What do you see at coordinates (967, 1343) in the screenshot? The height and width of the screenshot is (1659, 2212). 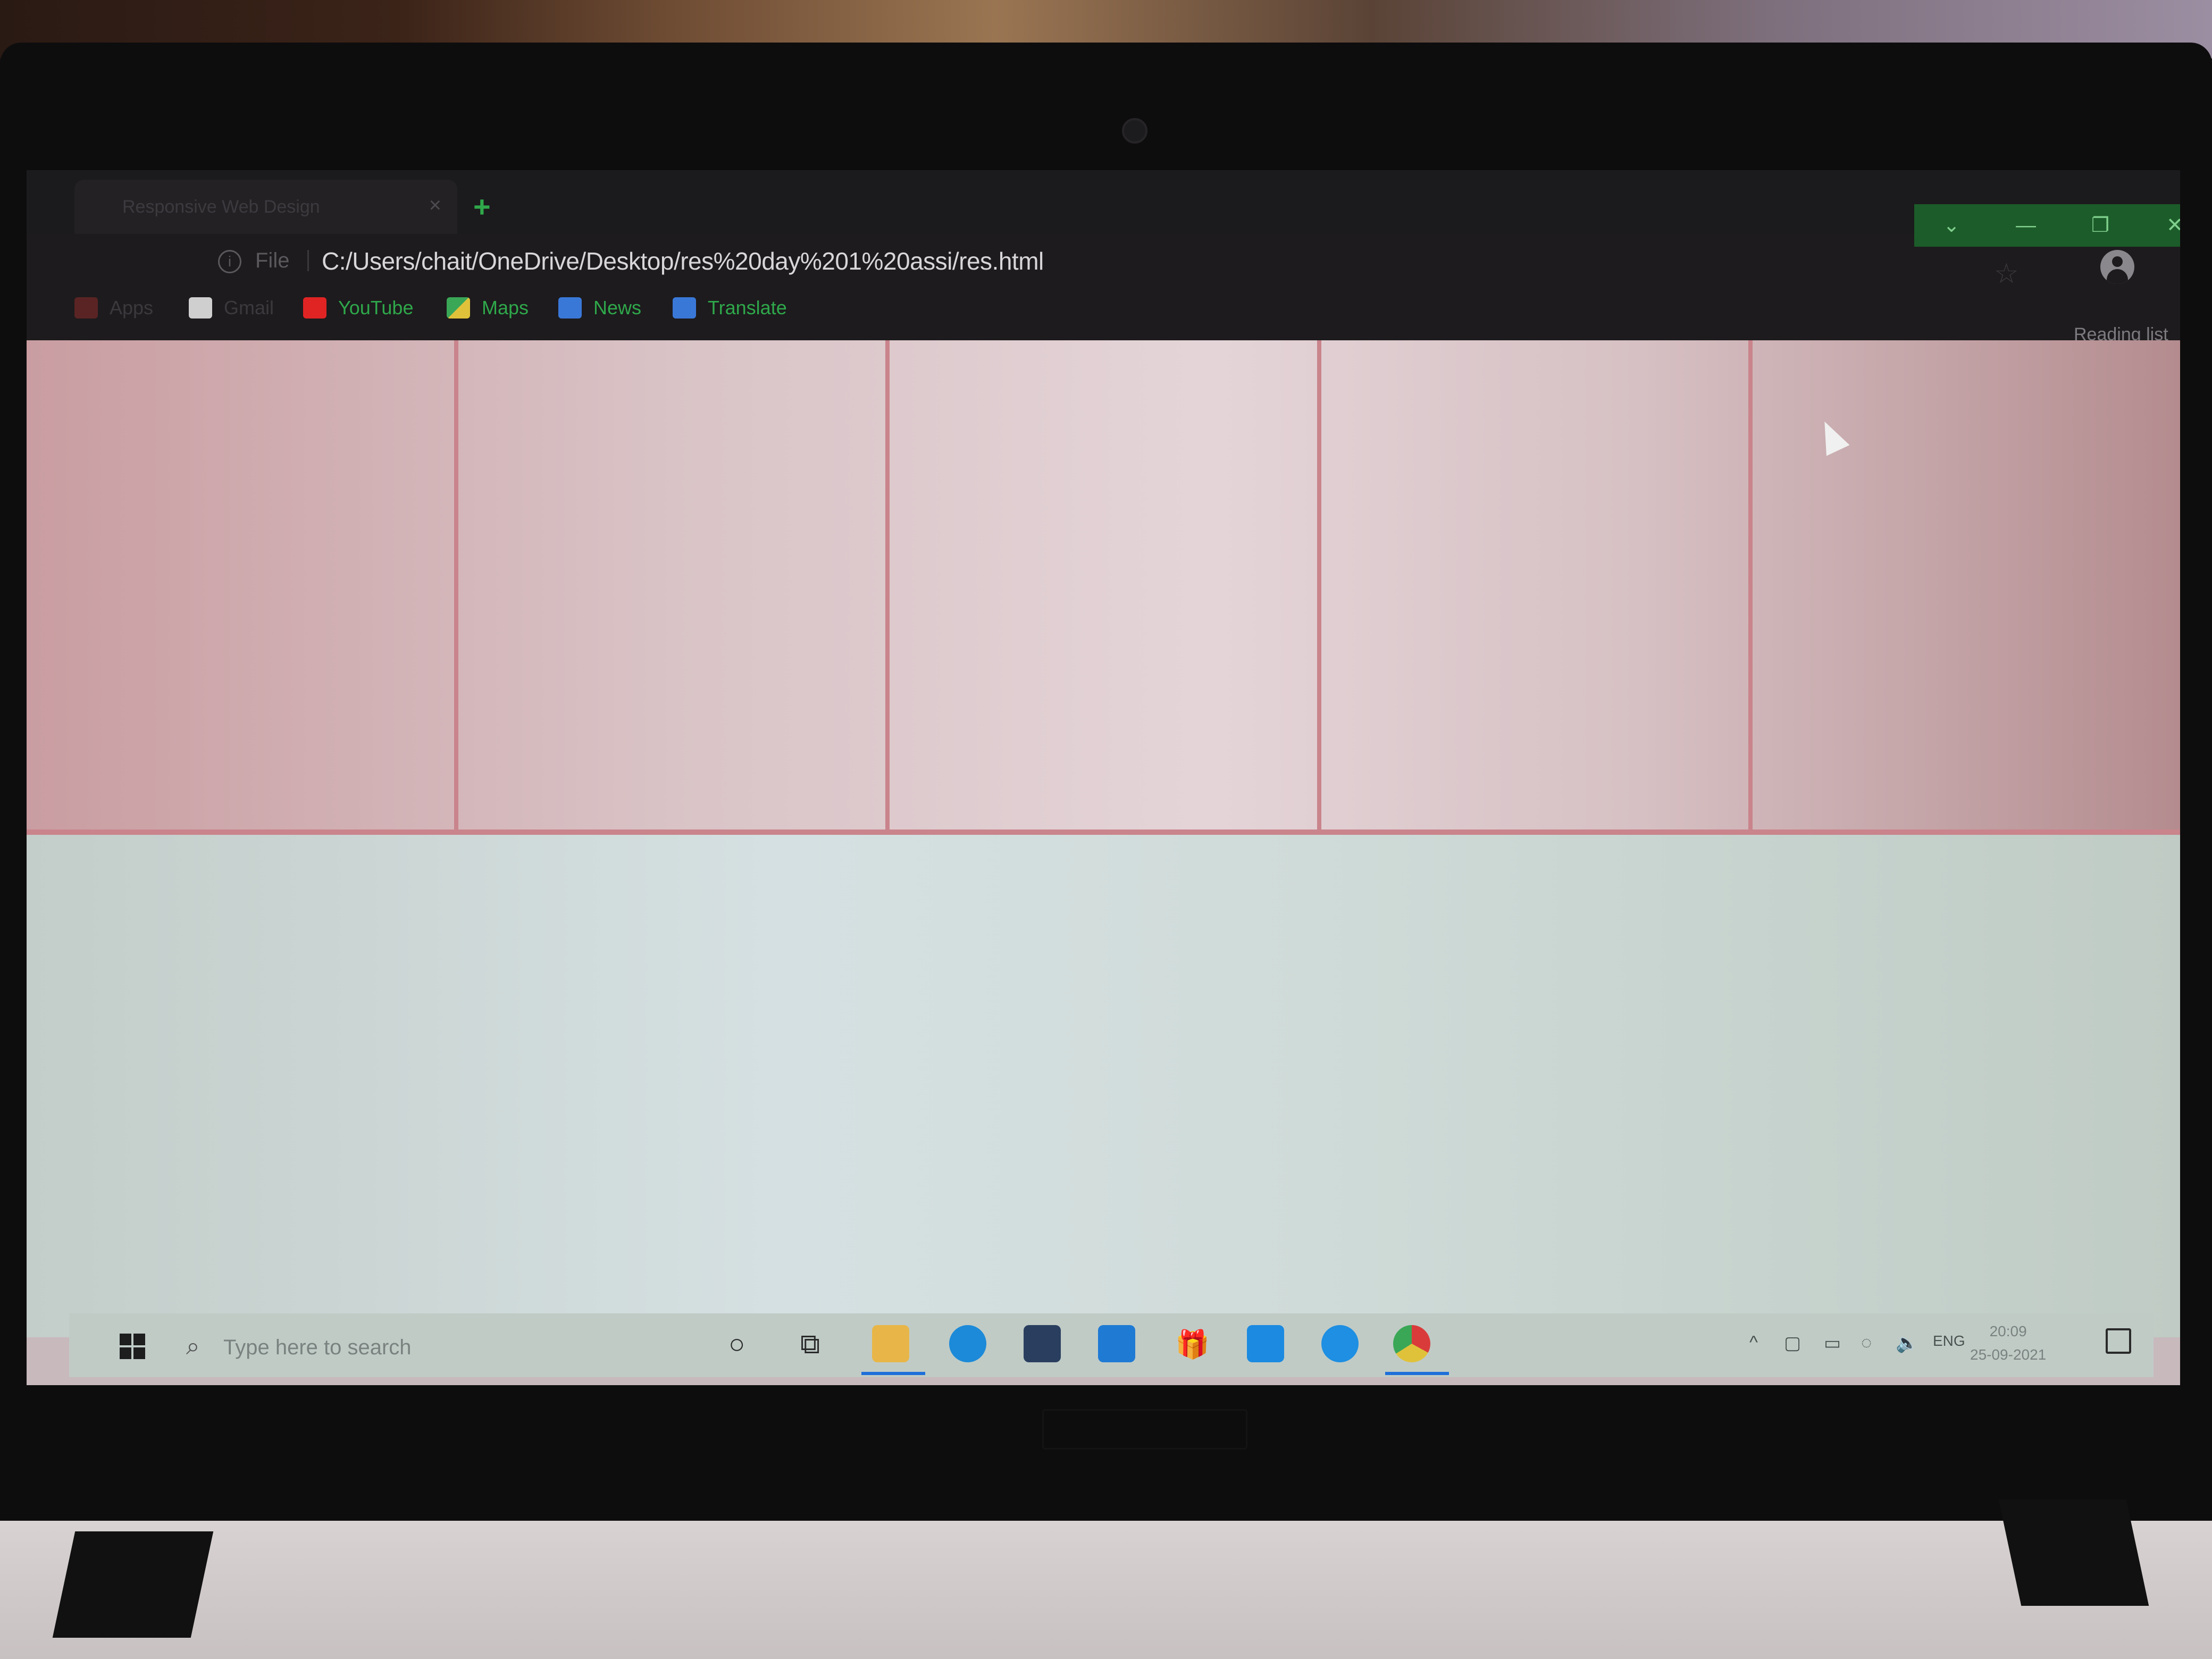 I see `edge-icon` at bounding box center [967, 1343].